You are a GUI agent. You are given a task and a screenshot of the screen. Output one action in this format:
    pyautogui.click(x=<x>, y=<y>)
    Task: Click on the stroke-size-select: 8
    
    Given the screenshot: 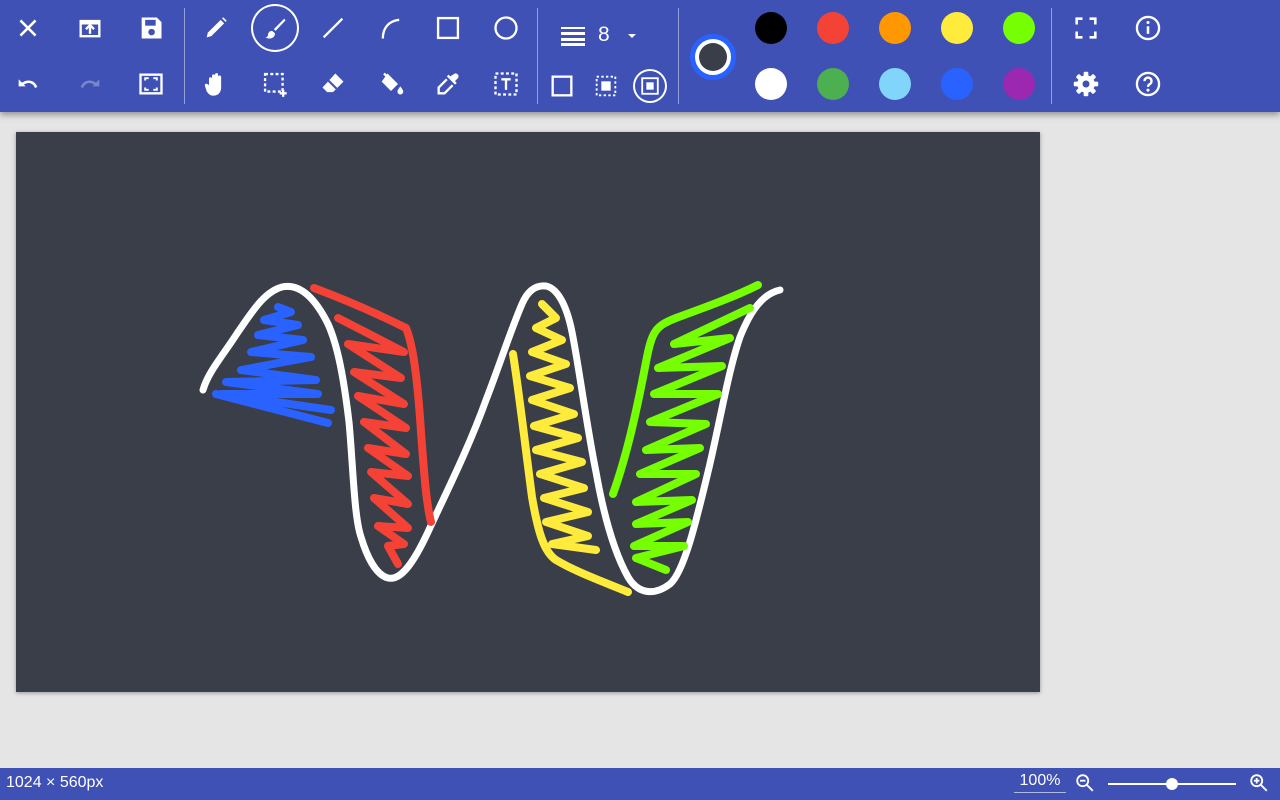 What is the action you would take?
    pyautogui.click(x=608, y=35)
    